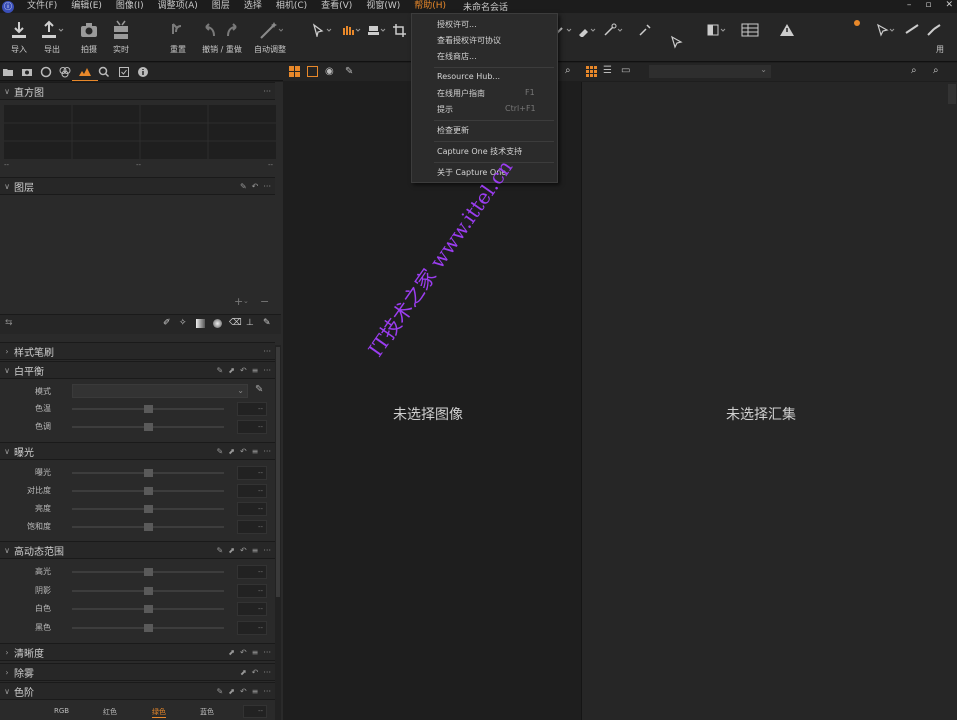 The height and width of the screenshot is (720, 957). I want to click on wb-tint-knob, so click(148, 427).